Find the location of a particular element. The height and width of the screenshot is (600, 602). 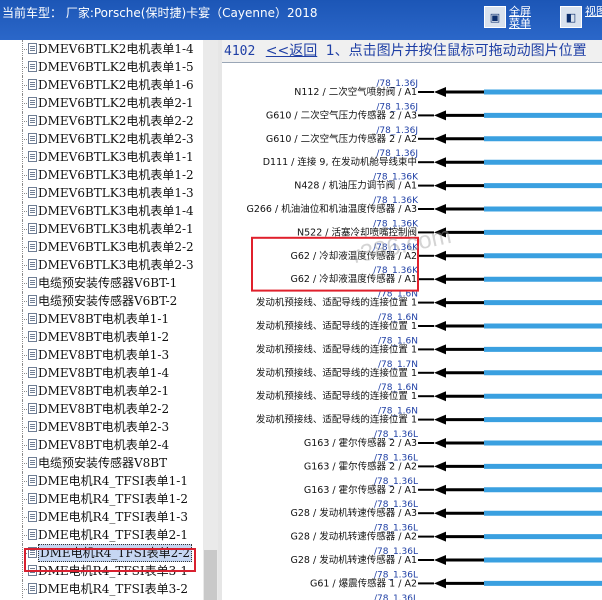

component-label: G28 / 发动机转速传感器 / A3 is located at coordinates (354, 513).